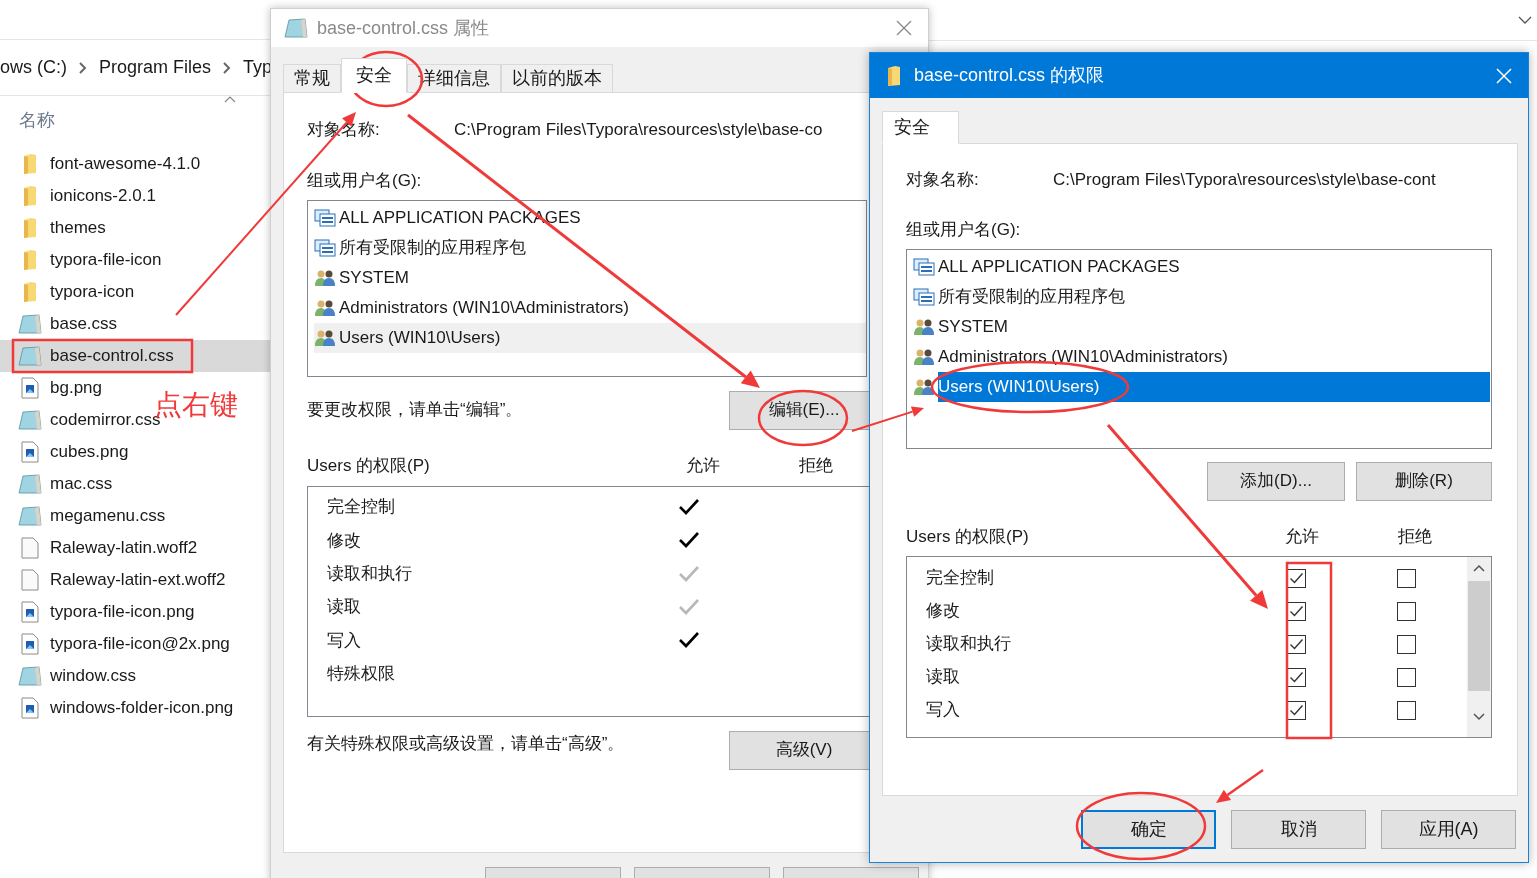 Image resolution: width=1537 pixels, height=878 pixels. Describe the element at coordinates (1009, 75) in the screenshot. I see `window-title: base-control.css 的权限` at that location.